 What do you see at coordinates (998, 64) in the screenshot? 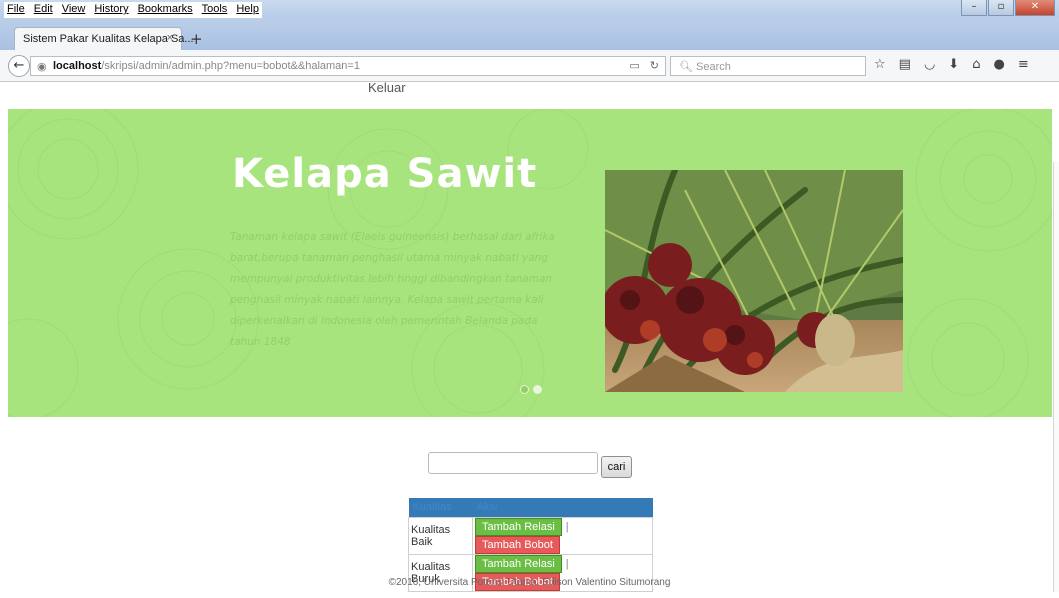
I see `hello-icon: ●` at bounding box center [998, 64].